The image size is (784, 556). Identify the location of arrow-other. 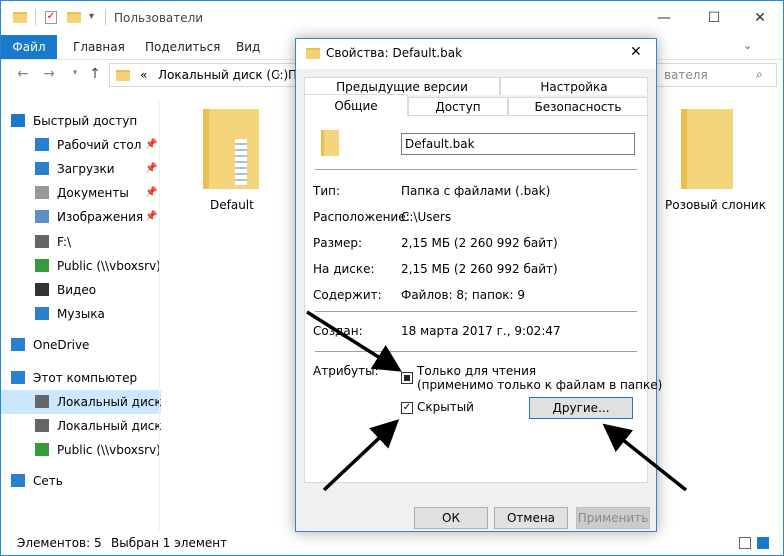
(645, 457).